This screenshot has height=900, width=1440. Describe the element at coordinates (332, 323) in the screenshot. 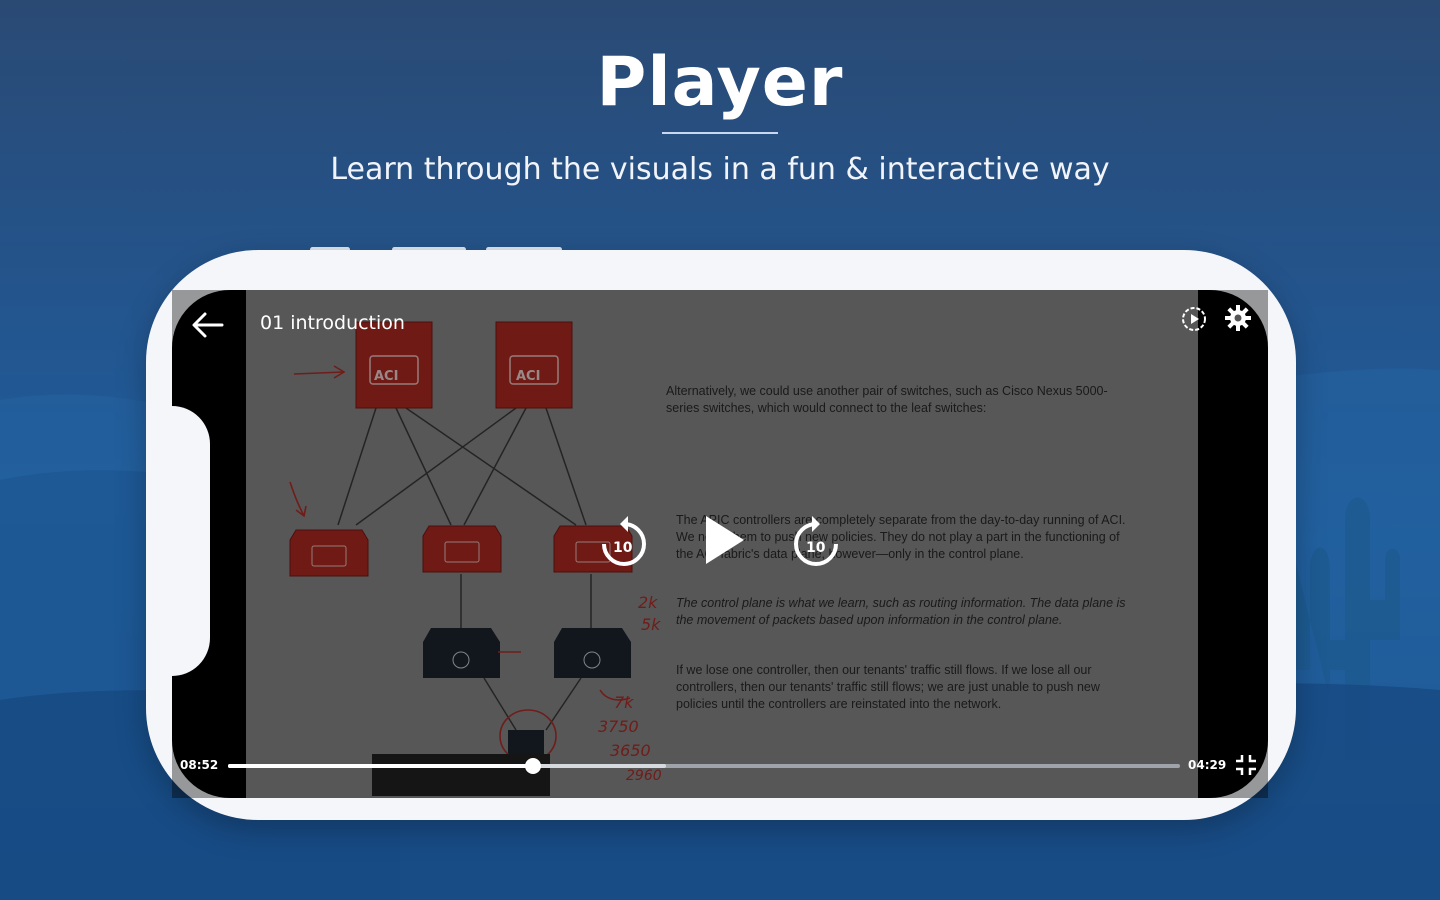

I see `video-title: 01 introduction` at that location.